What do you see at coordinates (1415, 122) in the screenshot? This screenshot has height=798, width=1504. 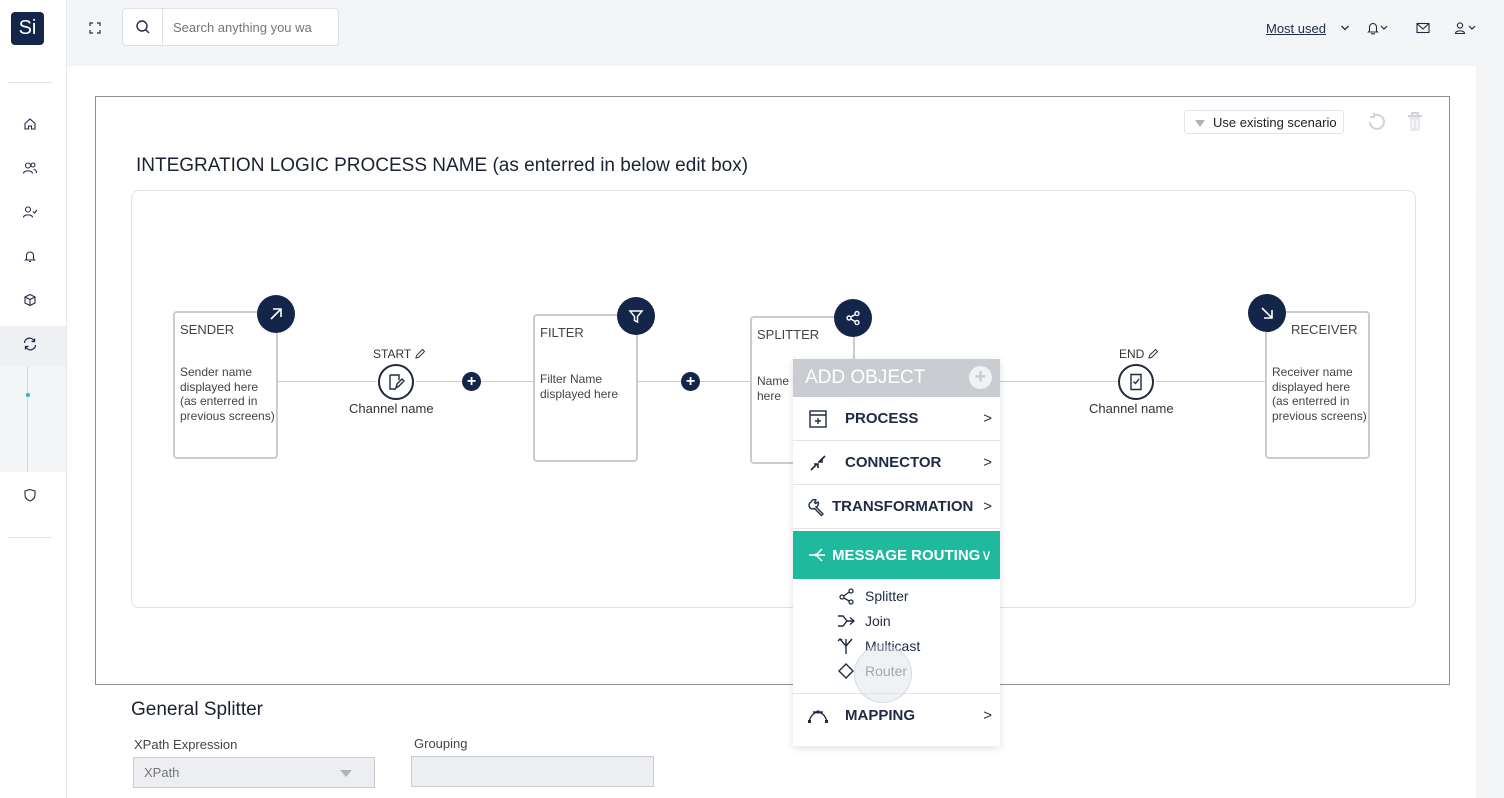 I see `trash-icon` at bounding box center [1415, 122].